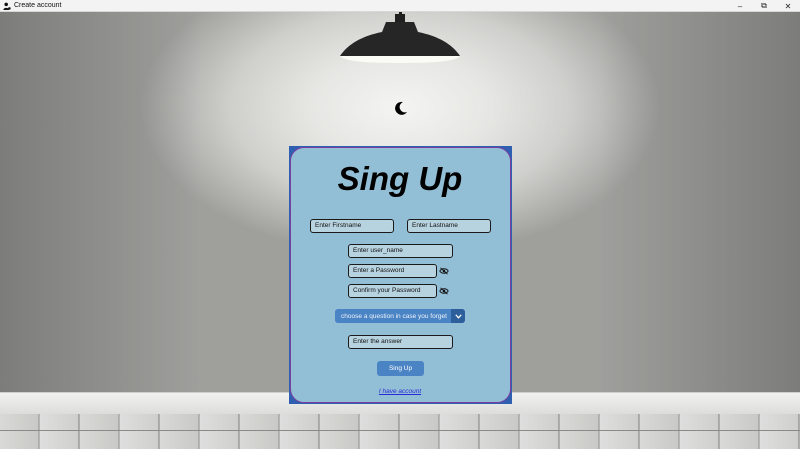 This screenshot has width=800, height=449. I want to click on password-field: Enter a Password, so click(392, 271).